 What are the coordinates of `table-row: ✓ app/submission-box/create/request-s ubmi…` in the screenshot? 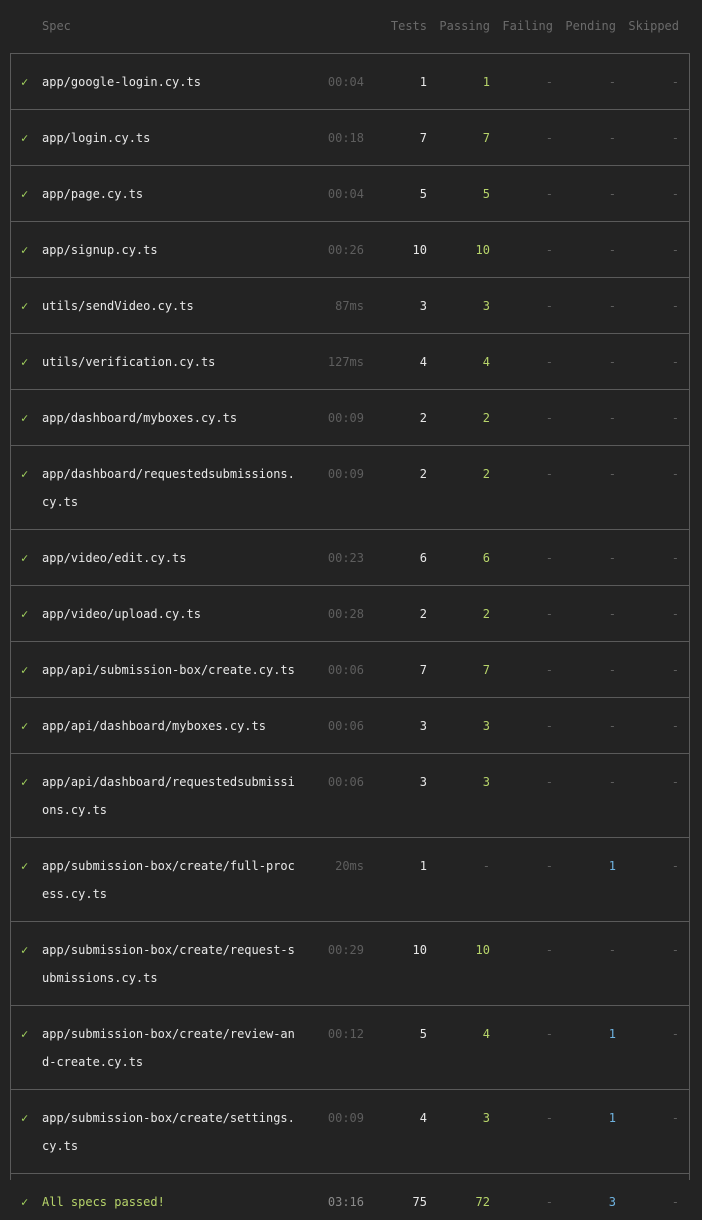 It's located at (351, 963).